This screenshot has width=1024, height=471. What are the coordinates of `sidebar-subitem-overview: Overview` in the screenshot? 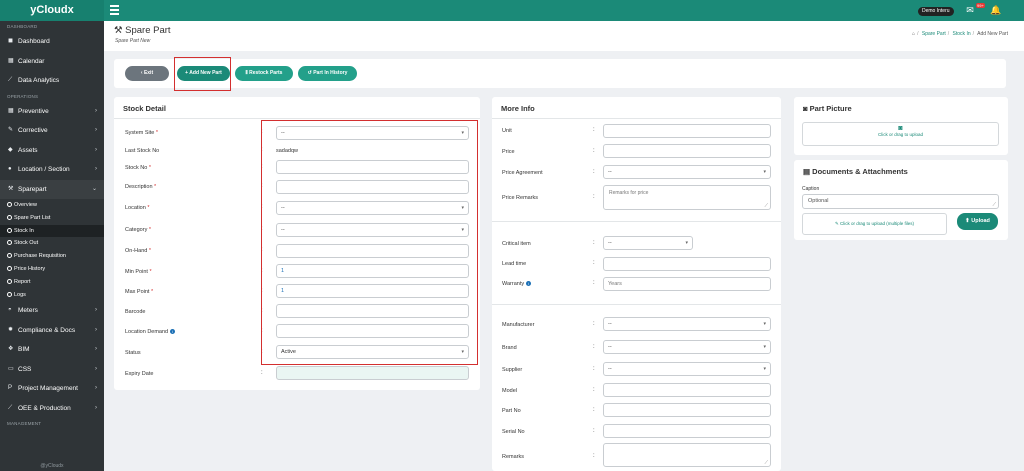 It's located at (52, 205).